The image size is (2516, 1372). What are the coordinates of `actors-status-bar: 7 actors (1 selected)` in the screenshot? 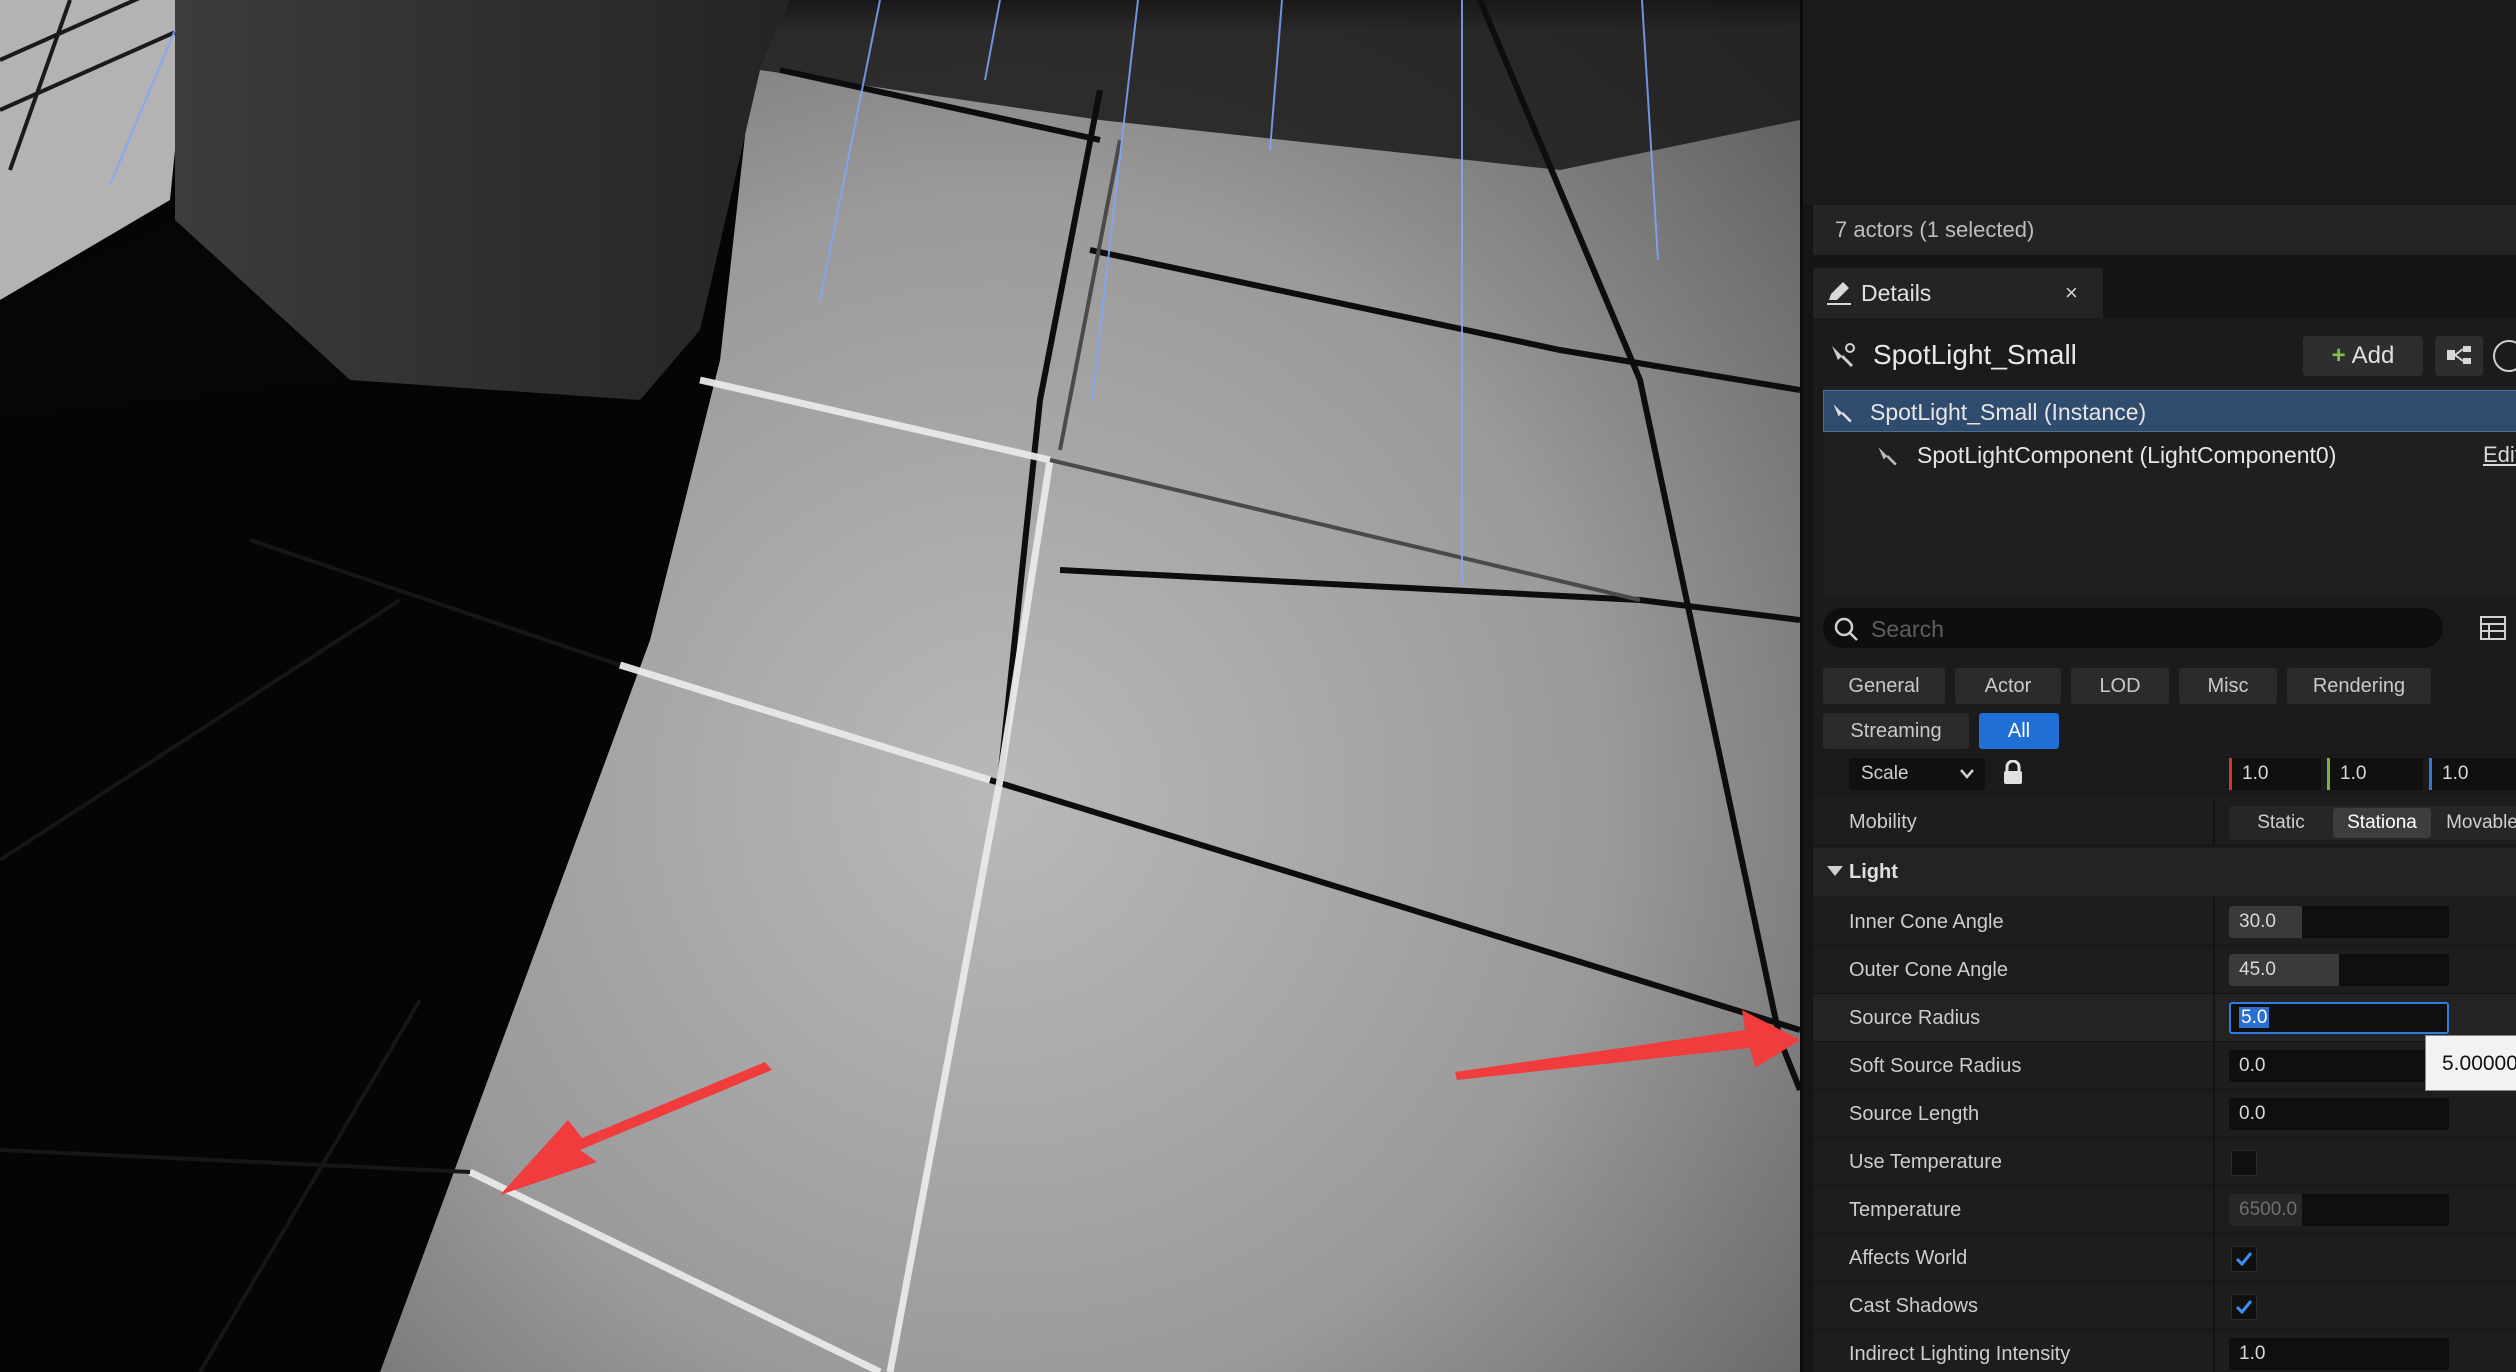 It's located at (2164, 230).